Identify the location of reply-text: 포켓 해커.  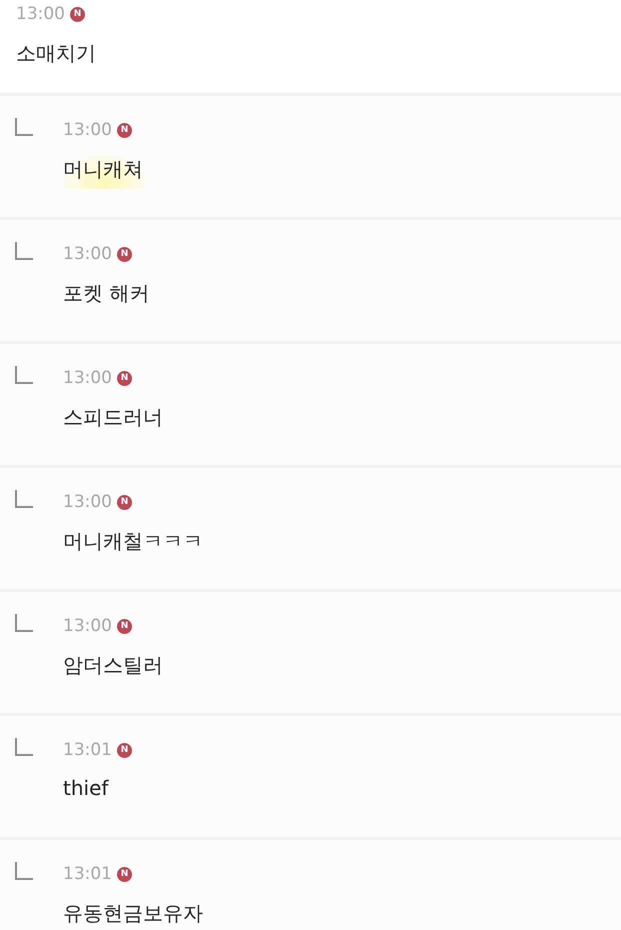
(106, 293).